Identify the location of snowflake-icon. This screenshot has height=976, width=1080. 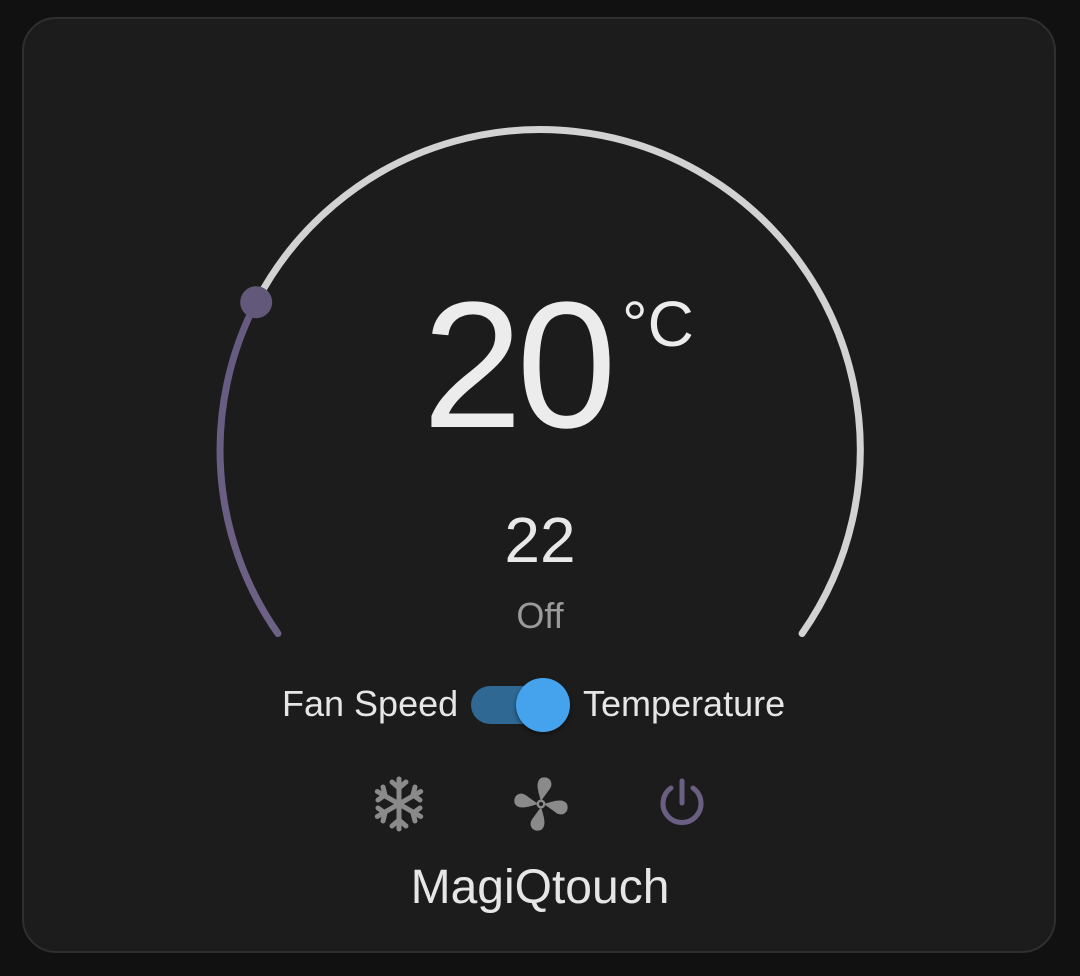
(399, 804).